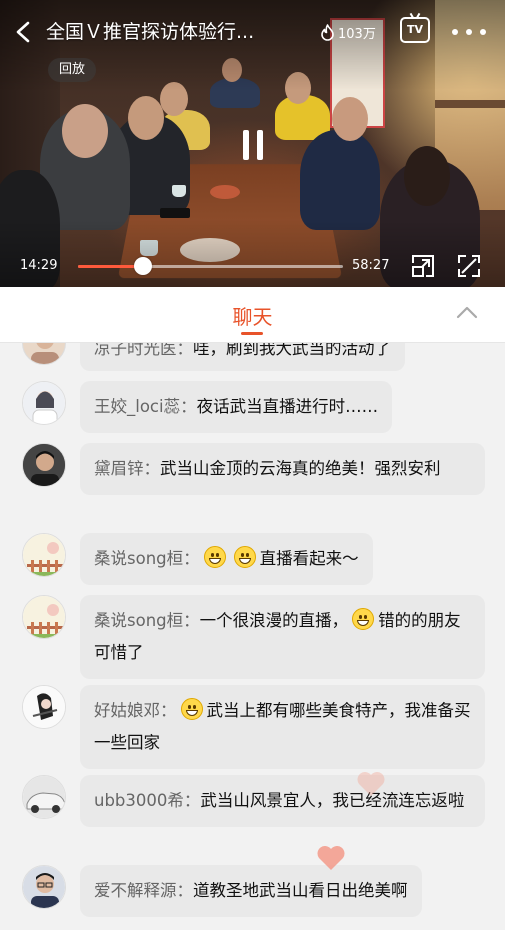 This screenshot has height=930, width=505. Describe the element at coordinates (274, 620) in the screenshot. I see `chat-text-before: 一个很浪漫的直播，` at that location.